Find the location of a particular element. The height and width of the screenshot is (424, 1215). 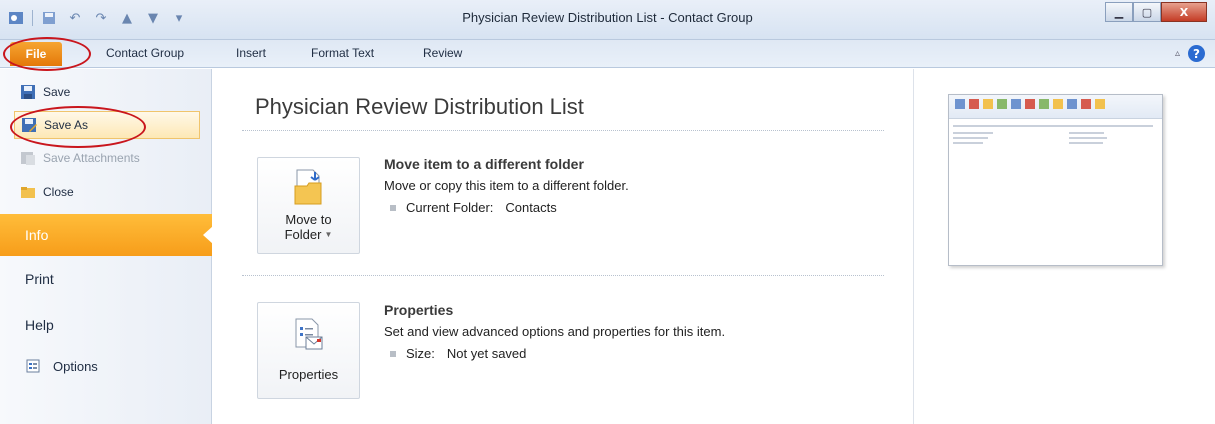

tab-review: Review is located at coordinates (442, 53).